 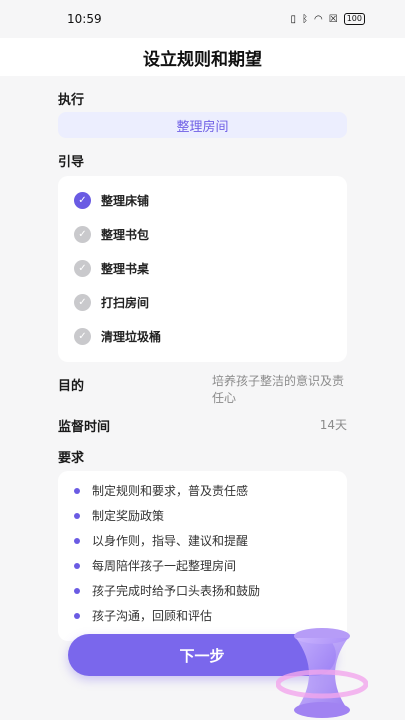 I want to click on guide-item-label: 清理垃圾桶, so click(x=131, y=337).